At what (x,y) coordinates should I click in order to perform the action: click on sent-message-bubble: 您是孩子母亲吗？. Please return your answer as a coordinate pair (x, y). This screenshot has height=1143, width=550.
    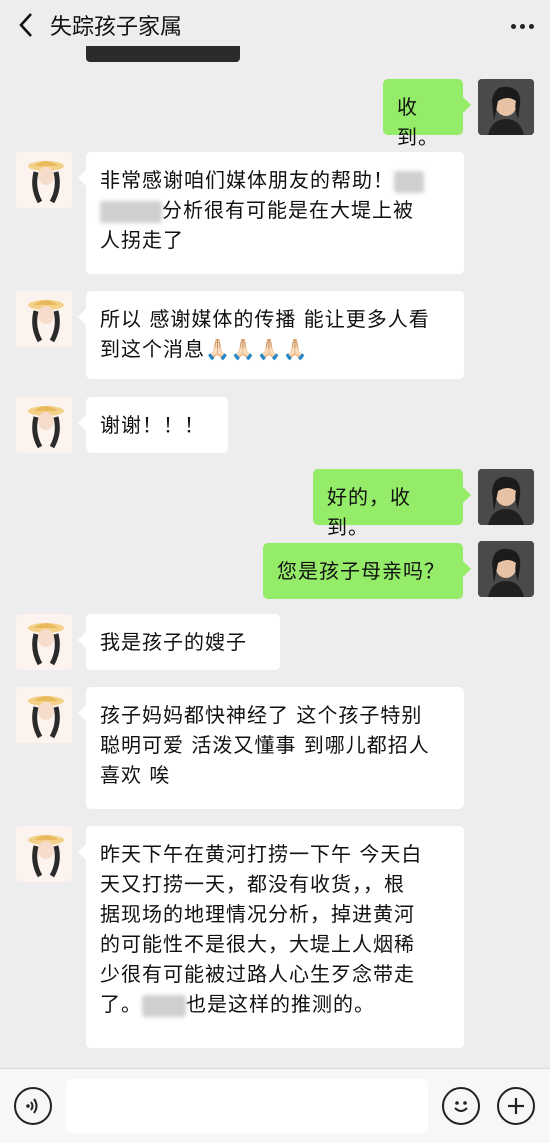
    Looking at the image, I should click on (367, 571).